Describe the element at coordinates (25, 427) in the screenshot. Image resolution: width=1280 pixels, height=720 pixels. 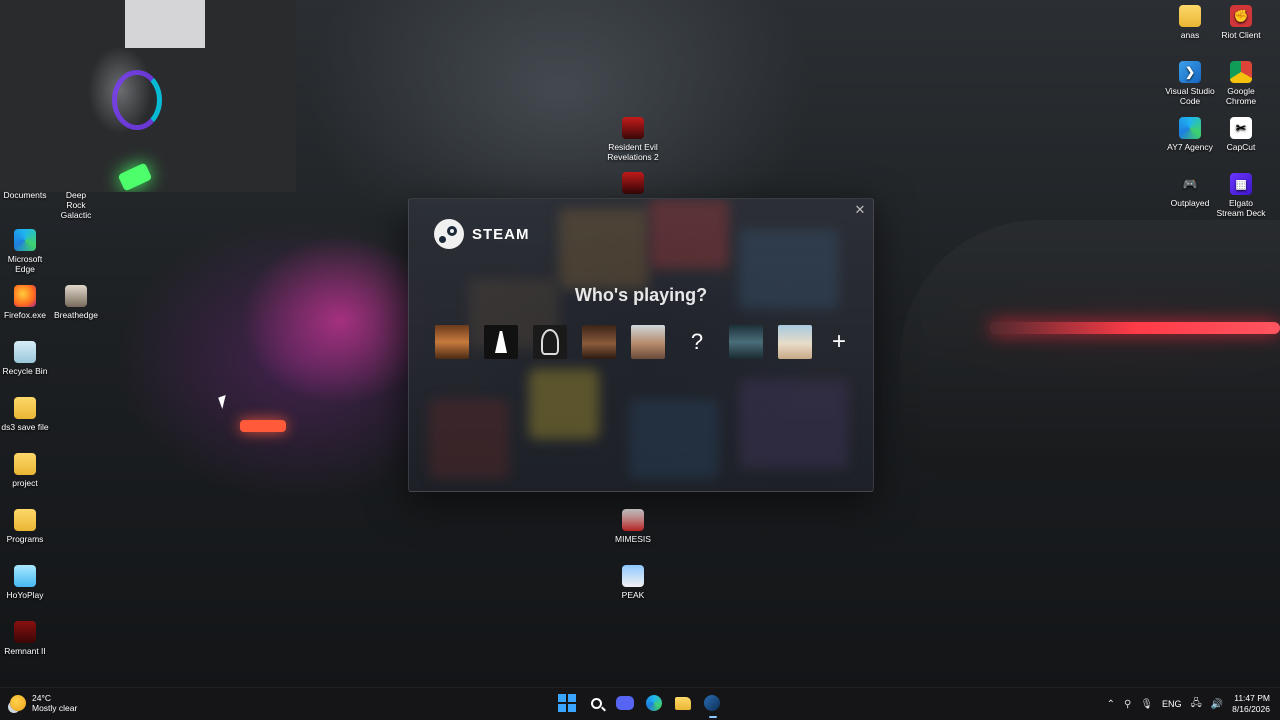
I see `desktop-icon-label: ds3 save file` at that location.